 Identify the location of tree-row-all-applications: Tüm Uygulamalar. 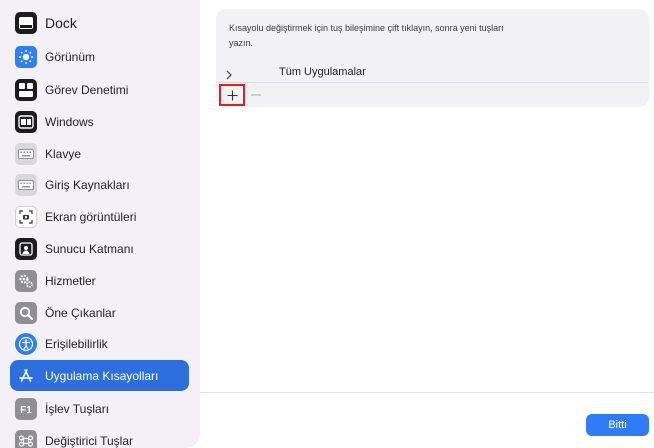
(432, 73).